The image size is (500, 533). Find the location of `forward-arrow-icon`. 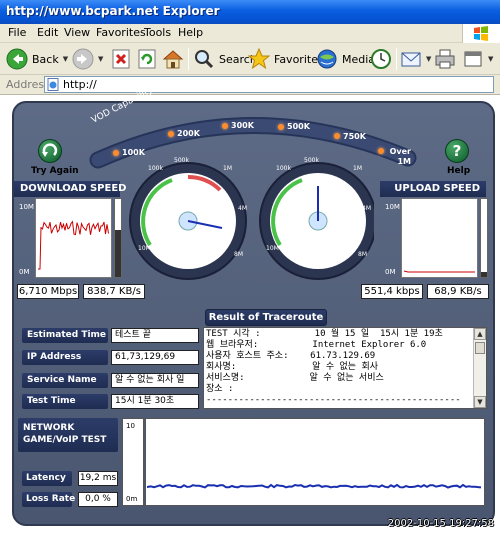

forward-arrow-icon is located at coordinates (83, 59).